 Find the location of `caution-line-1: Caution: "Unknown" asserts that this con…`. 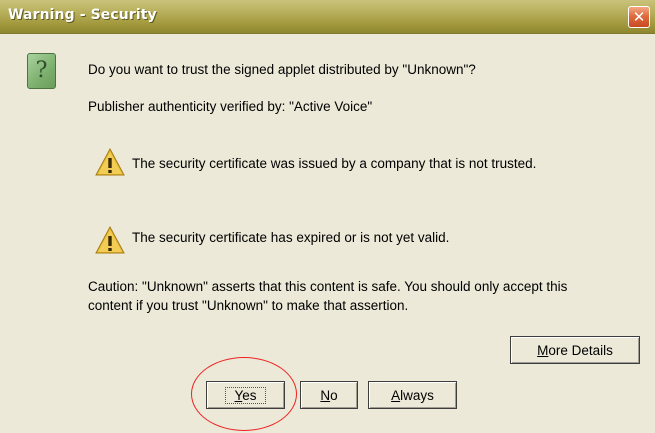

caution-line-1: Caution: "Unknown" asserts that this con… is located at coordinates (328, 286).